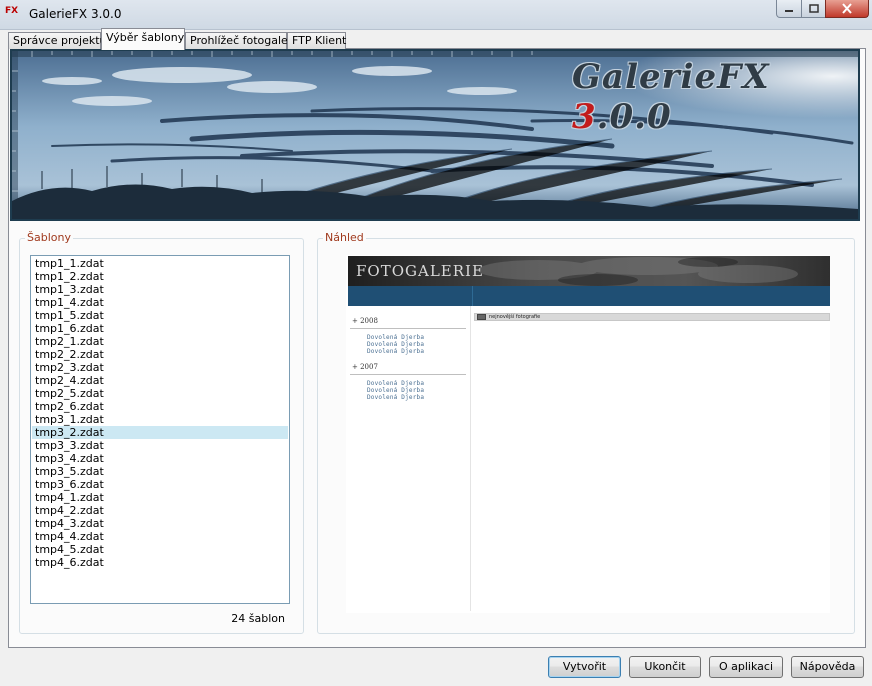  I want to click on app-icon: FX, so click(12, 11).